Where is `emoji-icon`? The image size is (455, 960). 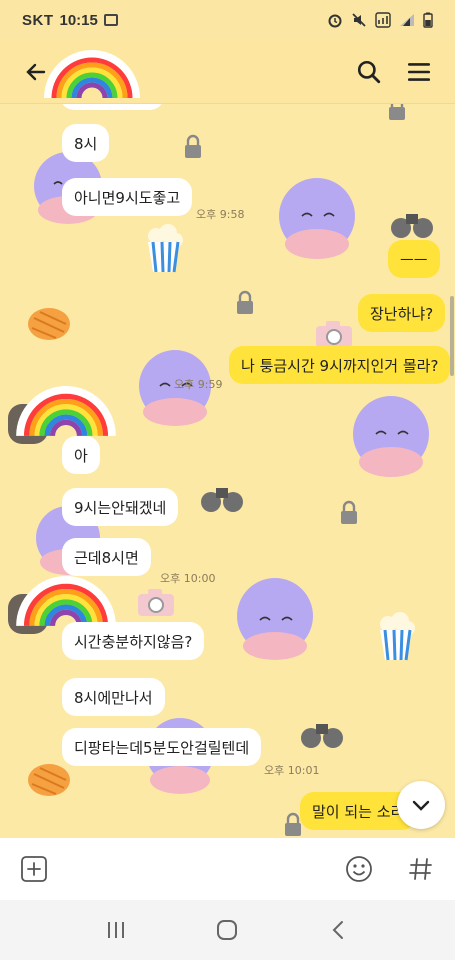
emoji-icon is located at coordinates (359, 869).